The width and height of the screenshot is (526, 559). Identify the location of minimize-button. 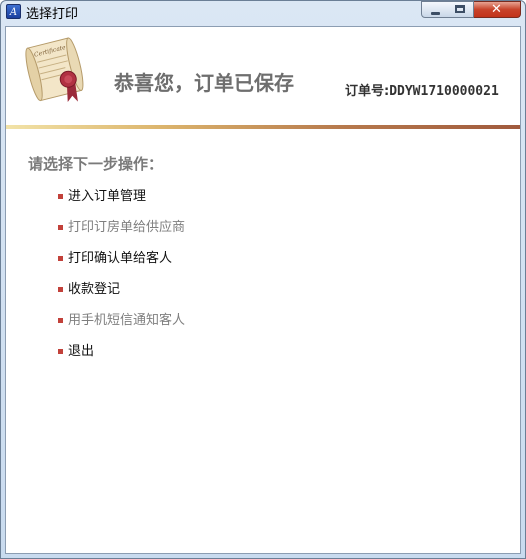
(434, 9).